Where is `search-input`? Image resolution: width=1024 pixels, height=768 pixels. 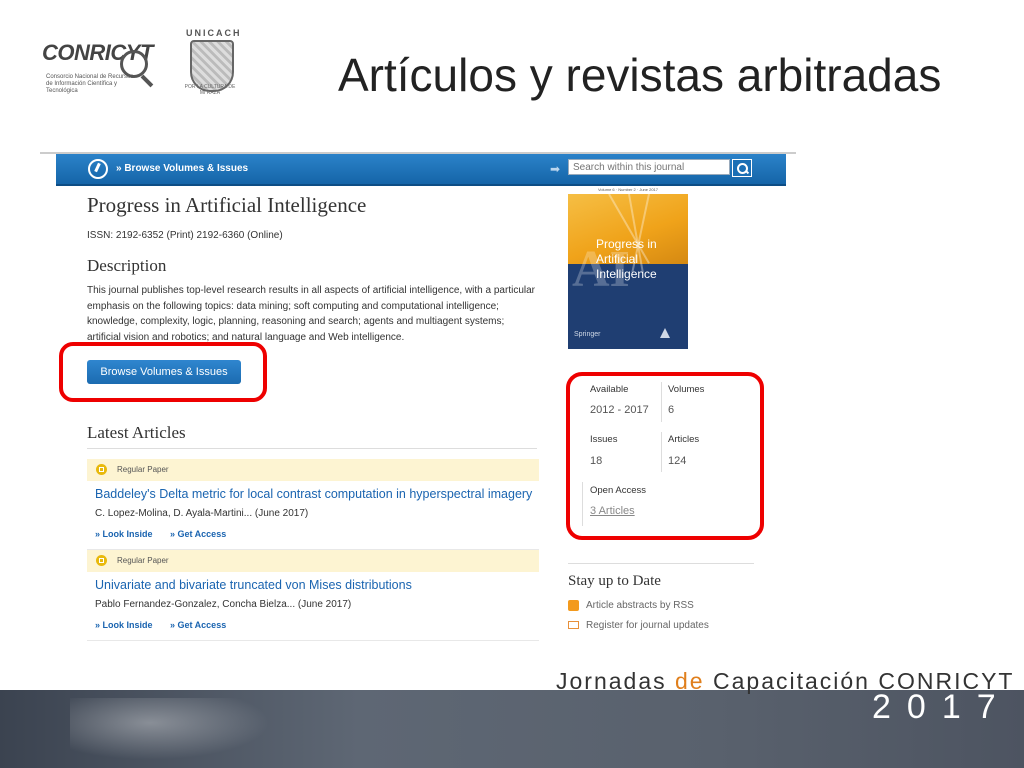 search-input is located at coordinates (649, 167).